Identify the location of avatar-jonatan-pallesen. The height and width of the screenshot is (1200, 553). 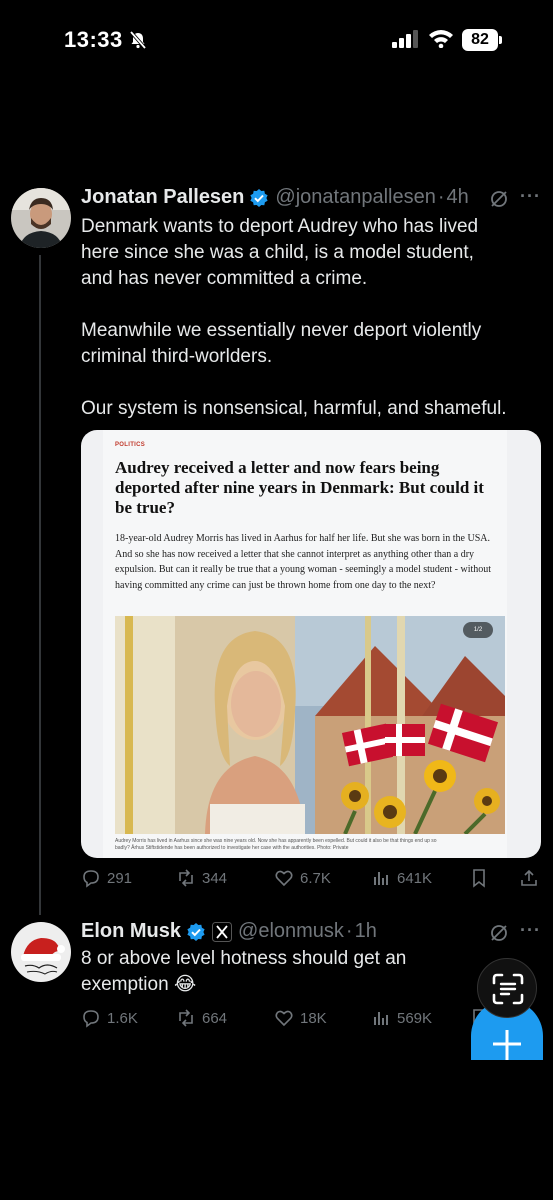
(41, 218).